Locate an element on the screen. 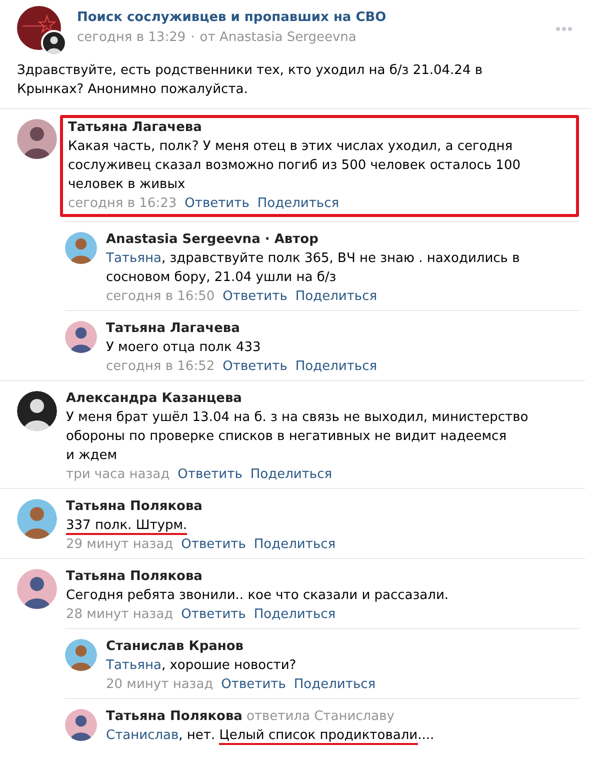  post-time: сегодня в 13:29 is located at coordinates (131, 38).